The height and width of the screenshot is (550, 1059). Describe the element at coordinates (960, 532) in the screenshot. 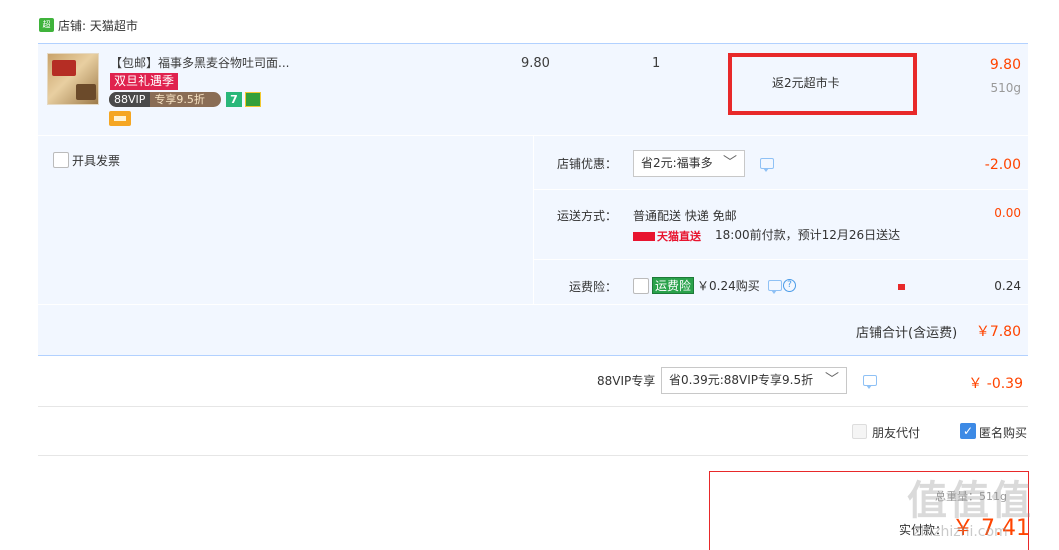

I see `watermark-url: zhizhizhi.com` at that location.